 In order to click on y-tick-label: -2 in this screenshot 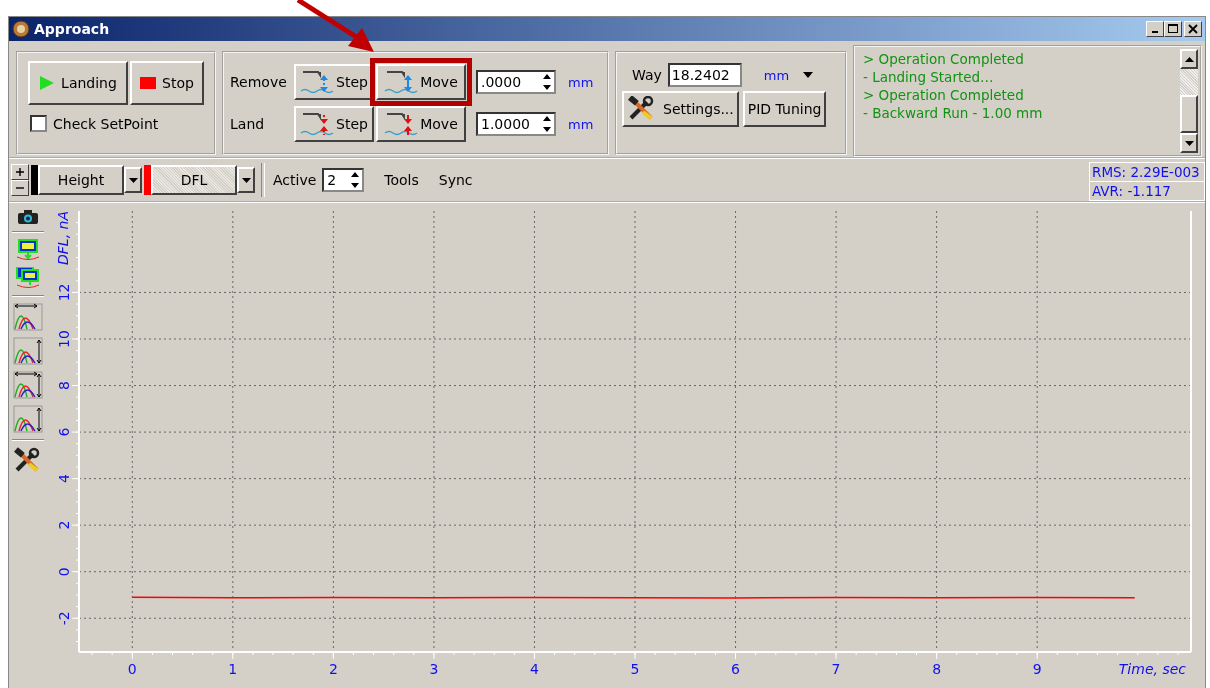, I will do `click(64, 618)`.